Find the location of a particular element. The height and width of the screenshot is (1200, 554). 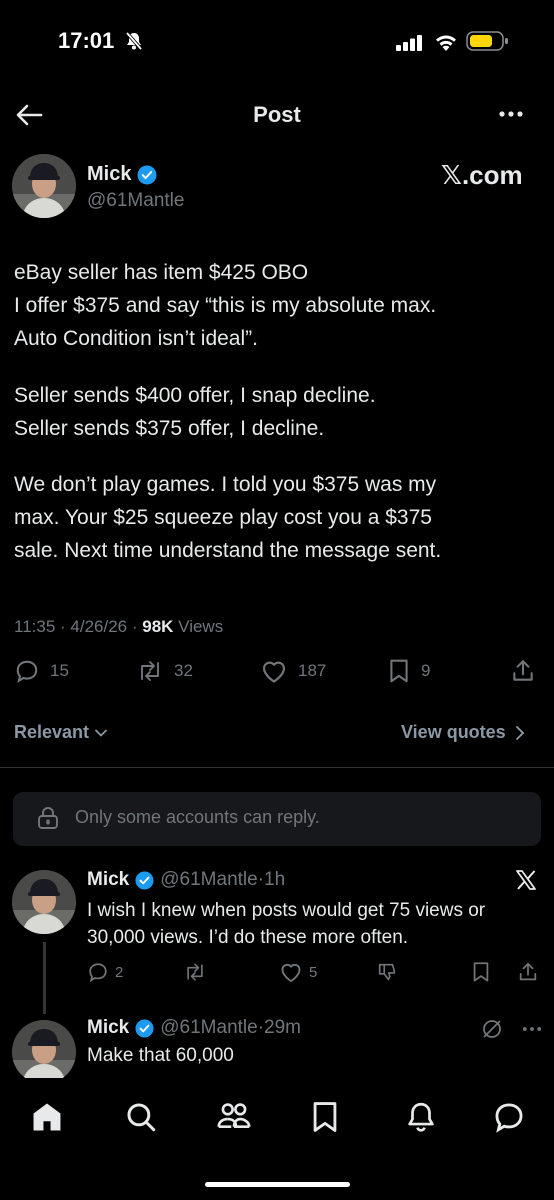

reply-time: 1h is located at coordinates (275, 879).